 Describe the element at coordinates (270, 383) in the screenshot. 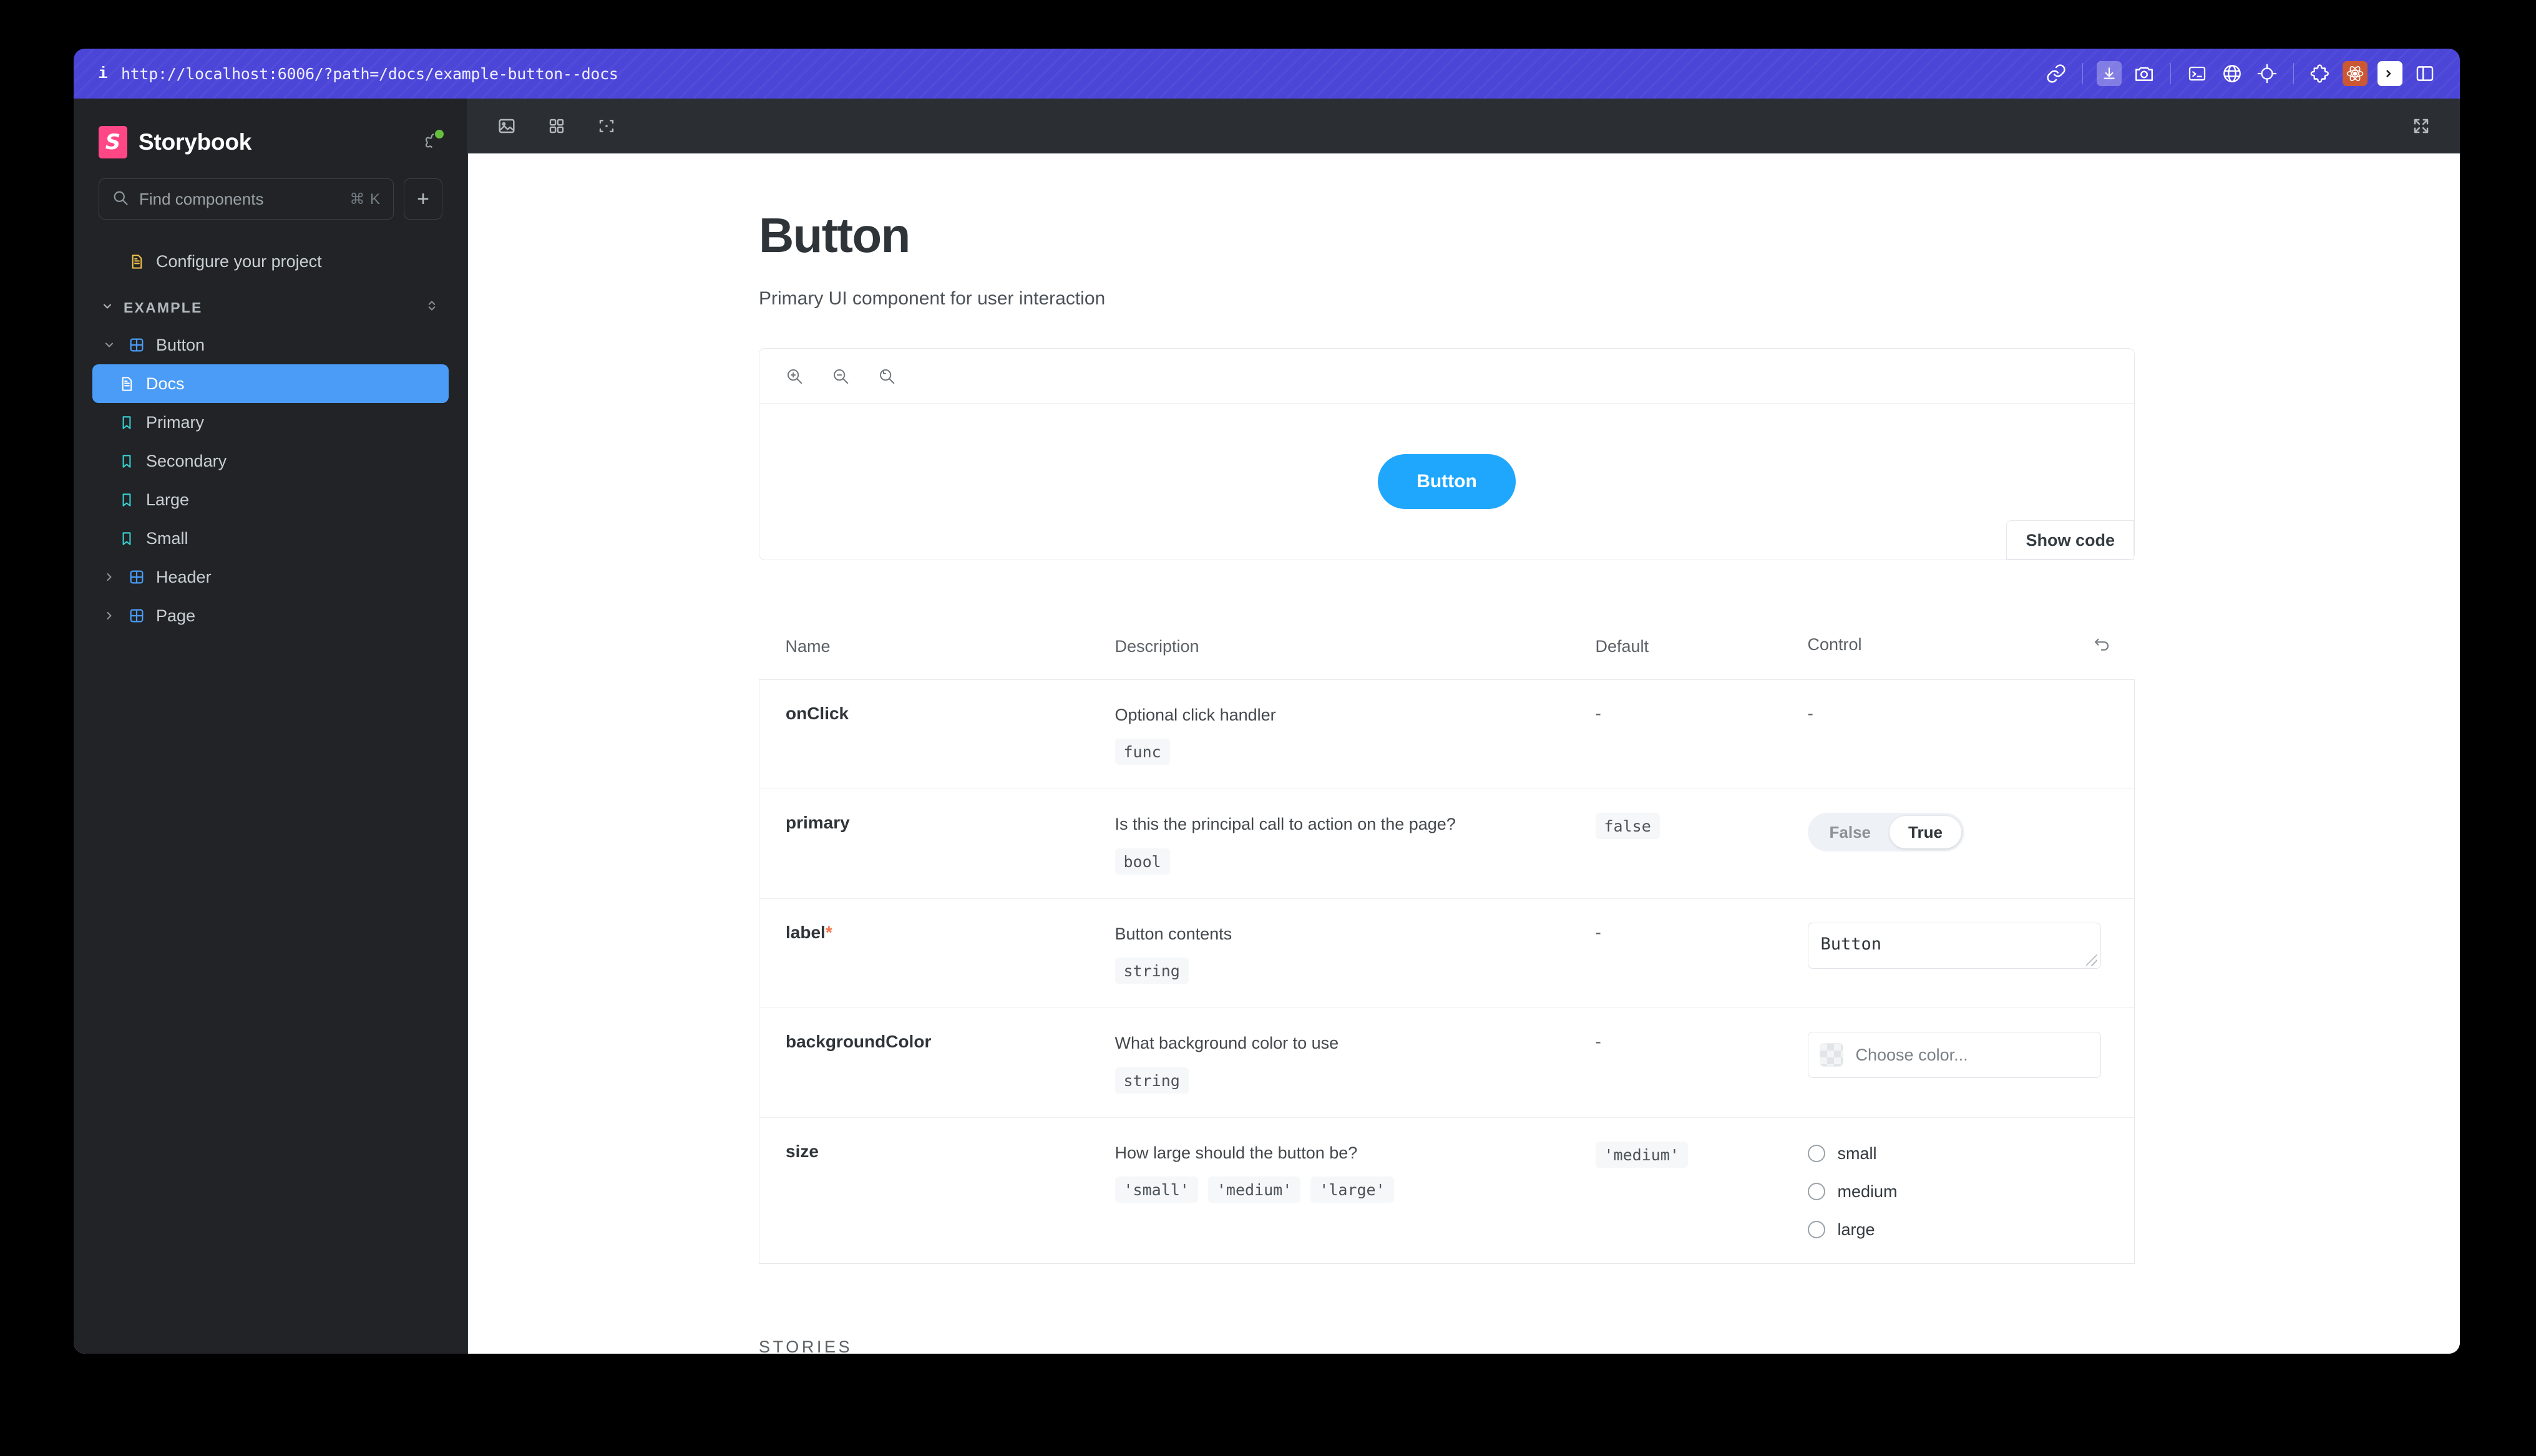

I see `sidebar-item-docs: Docs` at that location.